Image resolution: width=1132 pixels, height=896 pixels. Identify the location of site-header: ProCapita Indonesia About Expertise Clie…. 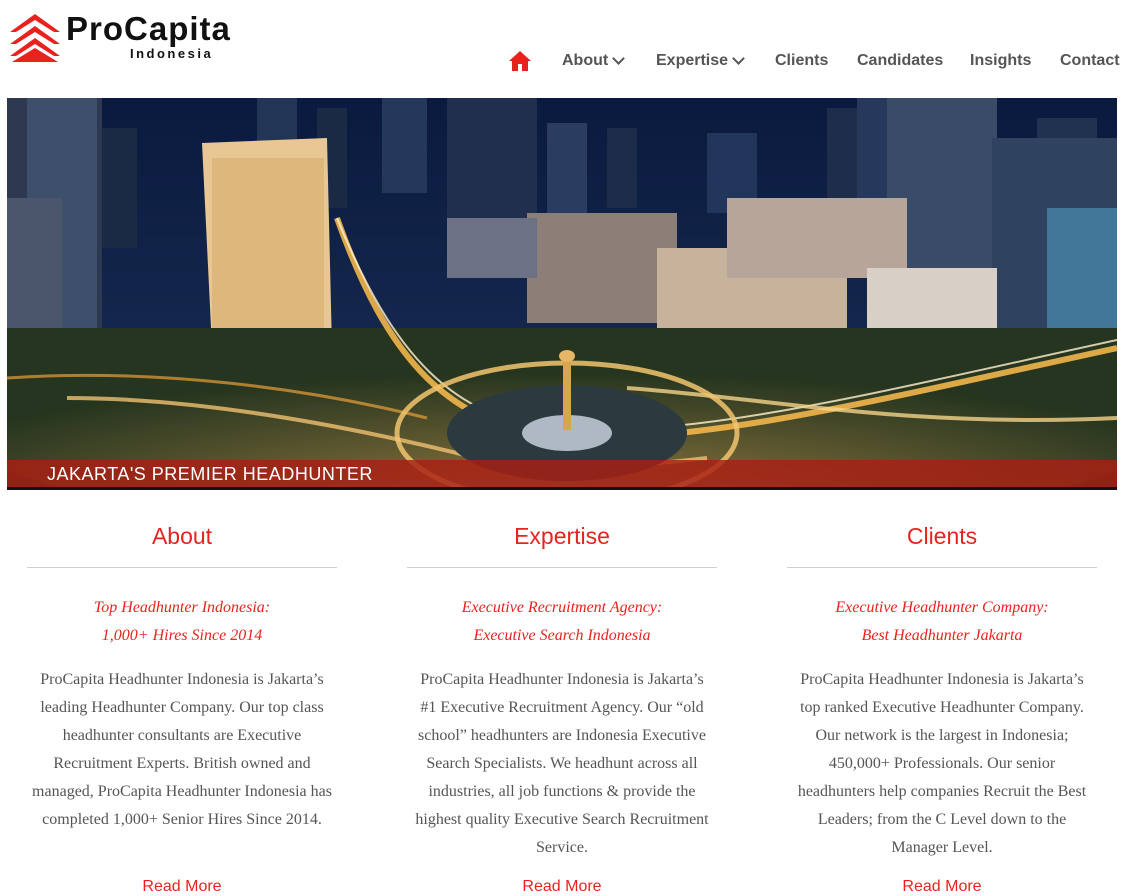
(566, 49).